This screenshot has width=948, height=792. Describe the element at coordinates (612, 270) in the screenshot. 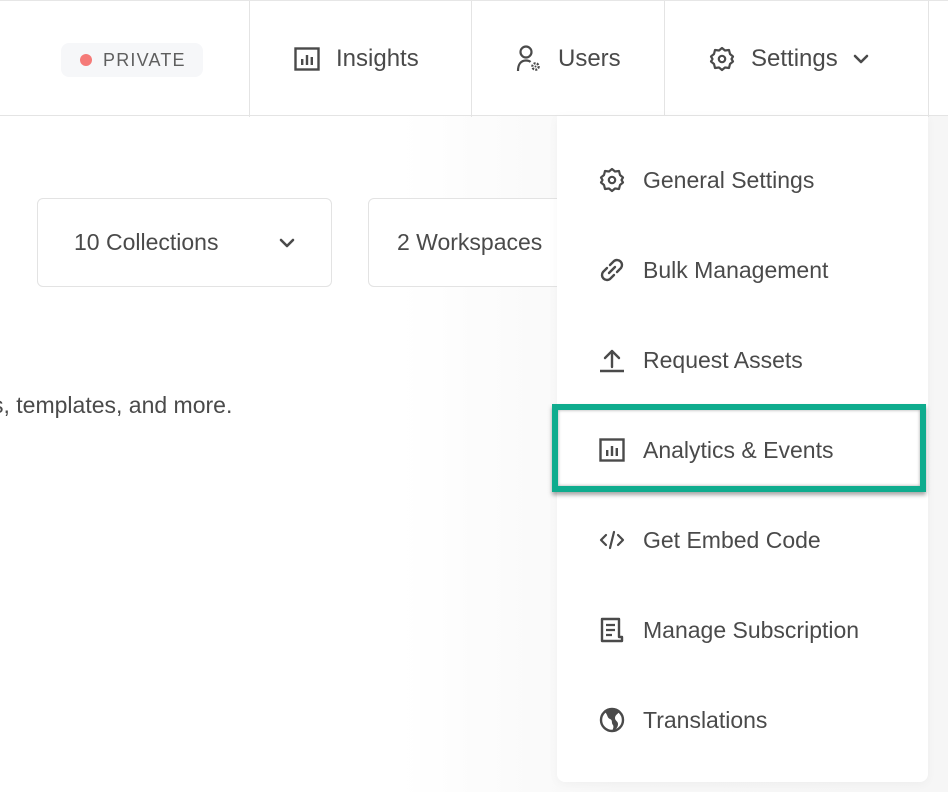

I see `link-icon` at that location.